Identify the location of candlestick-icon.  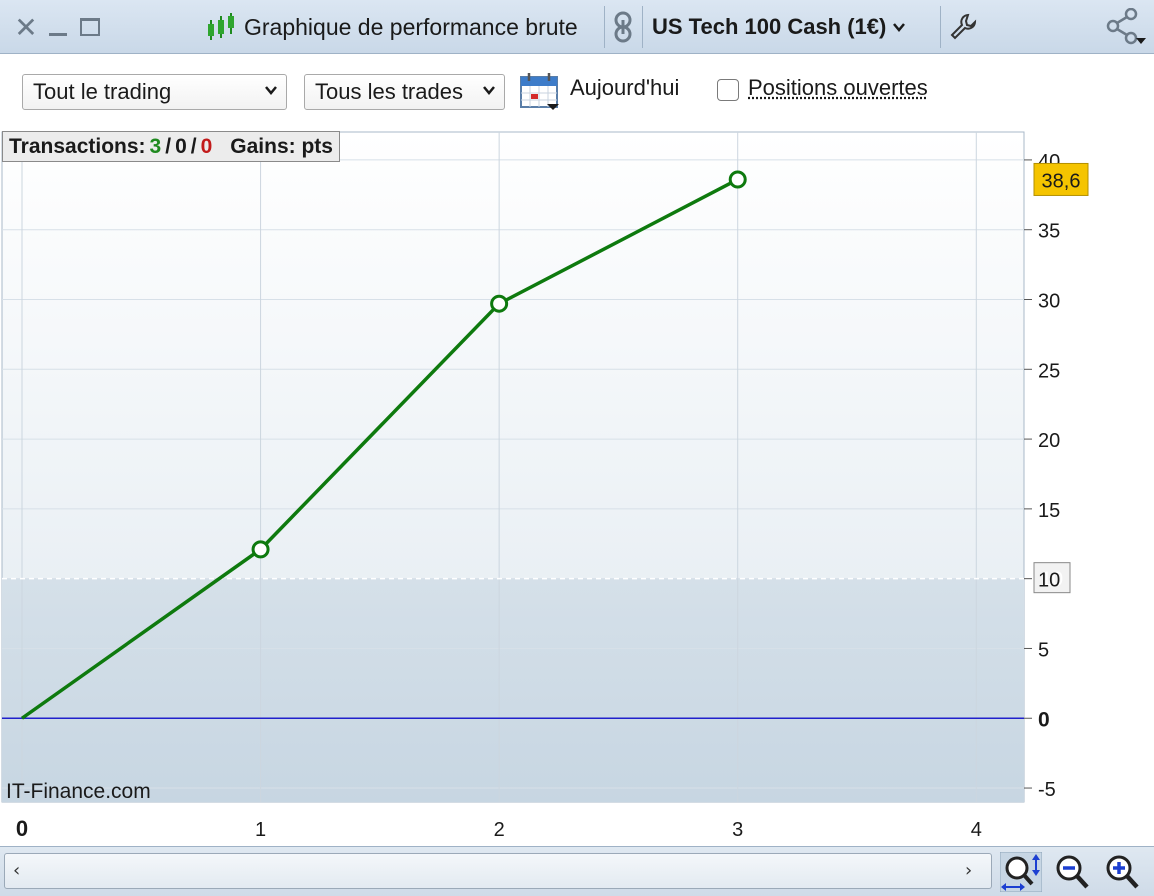
(221, 26).